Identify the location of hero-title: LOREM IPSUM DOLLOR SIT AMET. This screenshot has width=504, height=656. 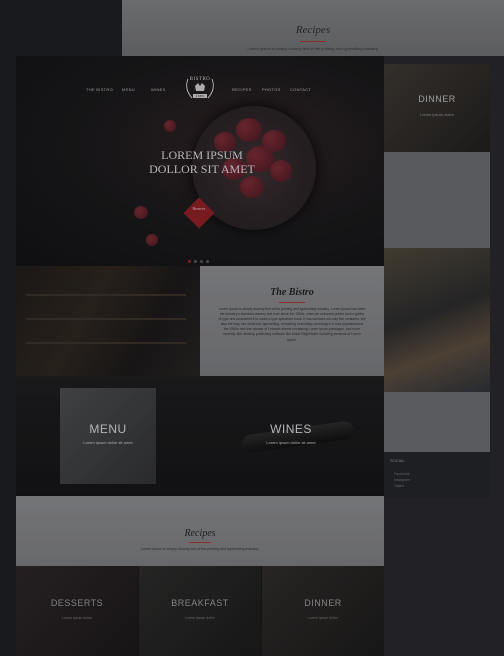
(202, 162).